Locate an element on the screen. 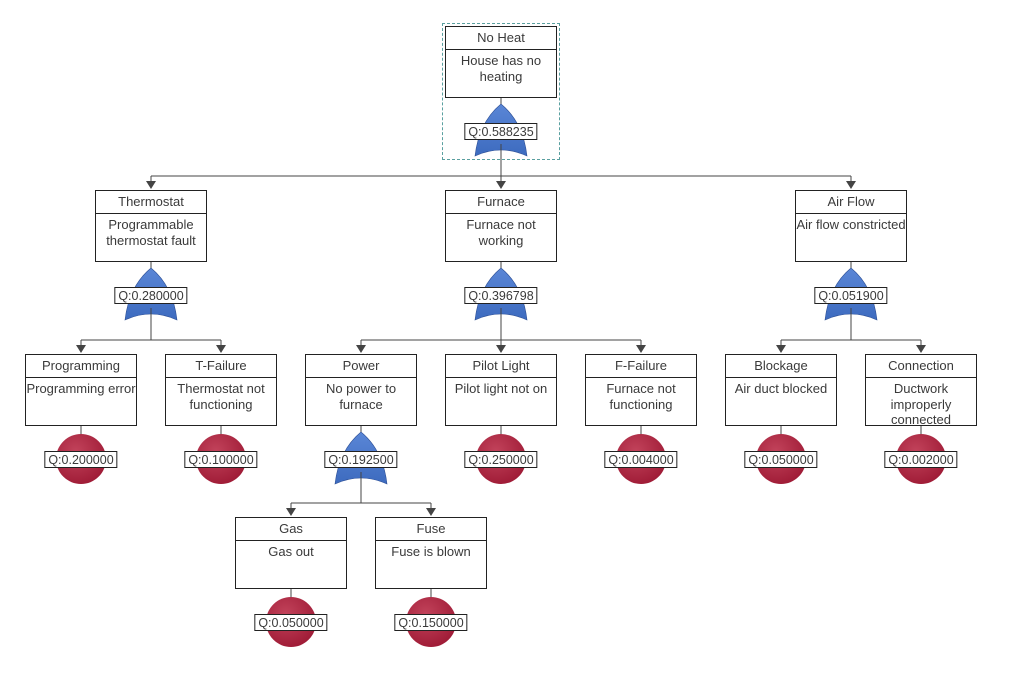 The width and height of the screenshot is (1024, 695). event-node-programming: Programming Programming error is located at coordinates (81, 390).